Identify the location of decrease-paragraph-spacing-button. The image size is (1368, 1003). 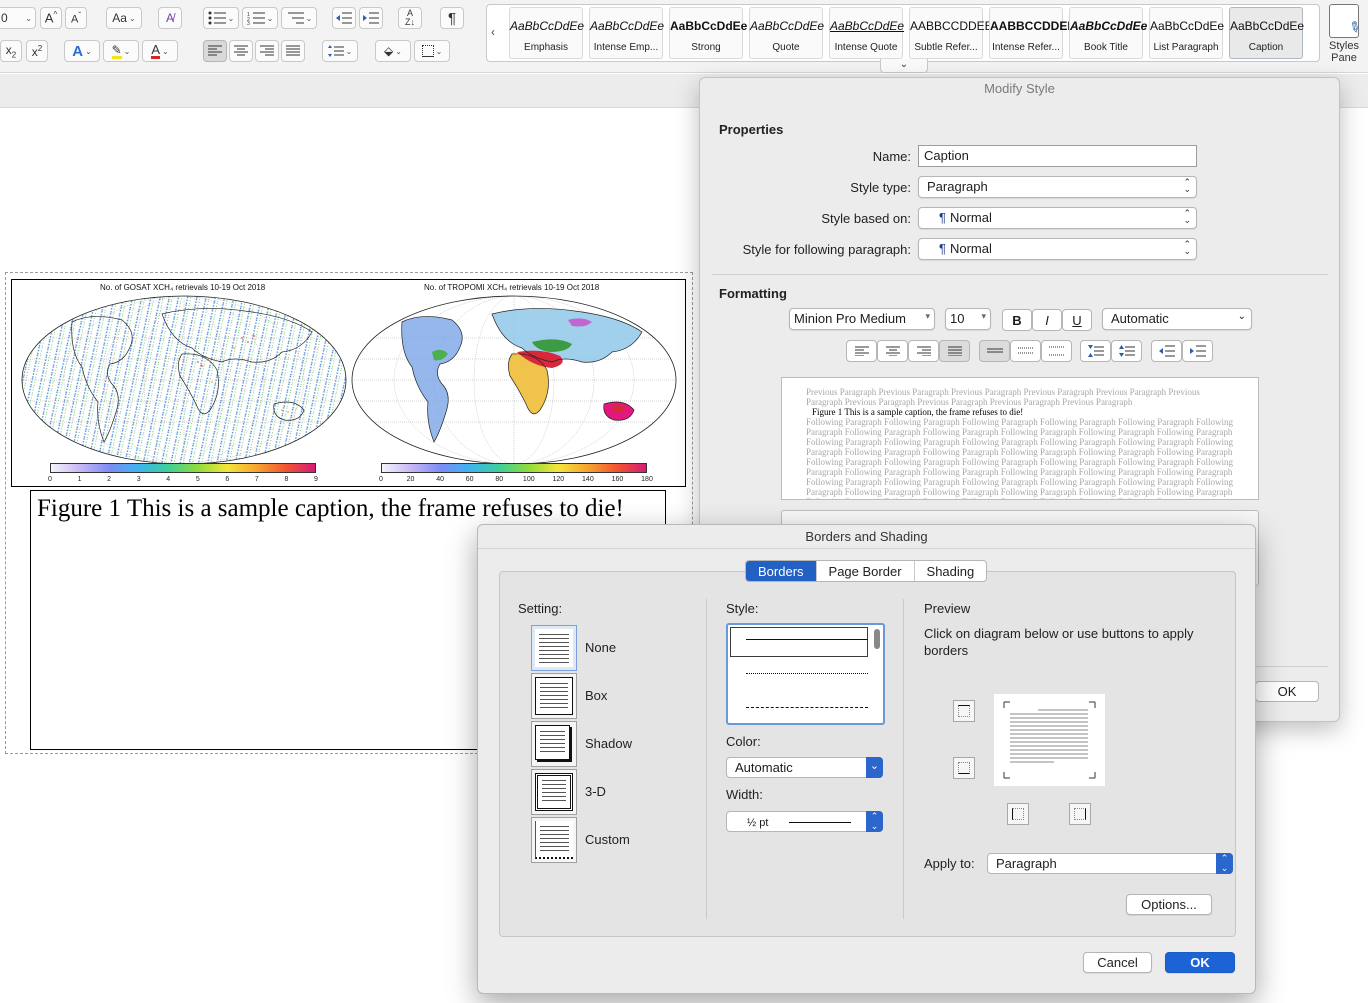
(1095, 351).